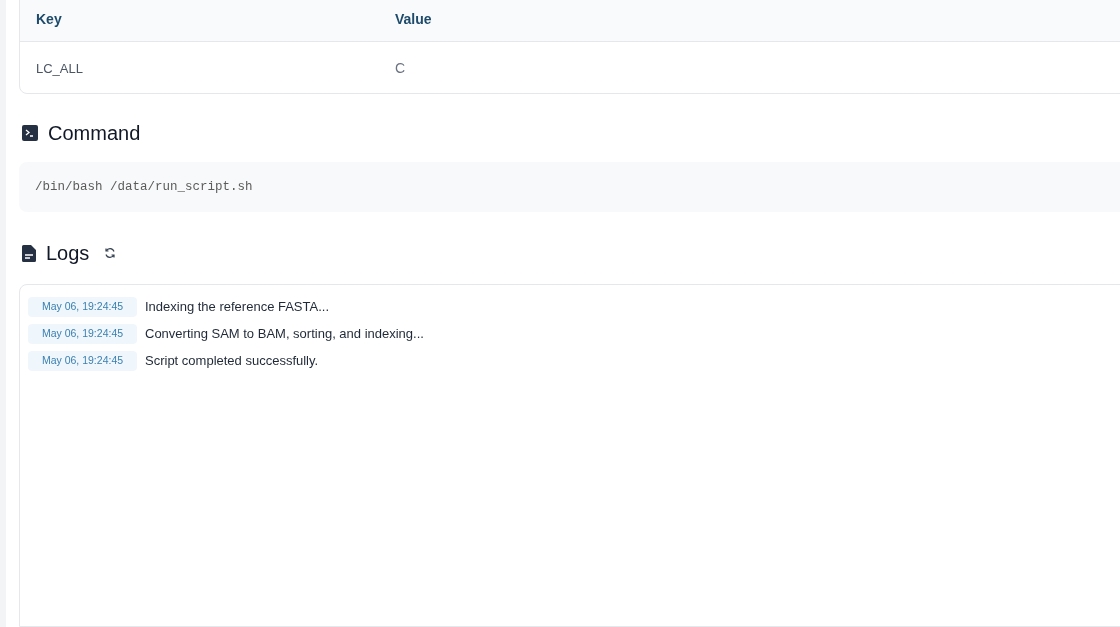 The image size is (1120, 627). I want to click on table-cell: LC_ALL, so click(59, 68).